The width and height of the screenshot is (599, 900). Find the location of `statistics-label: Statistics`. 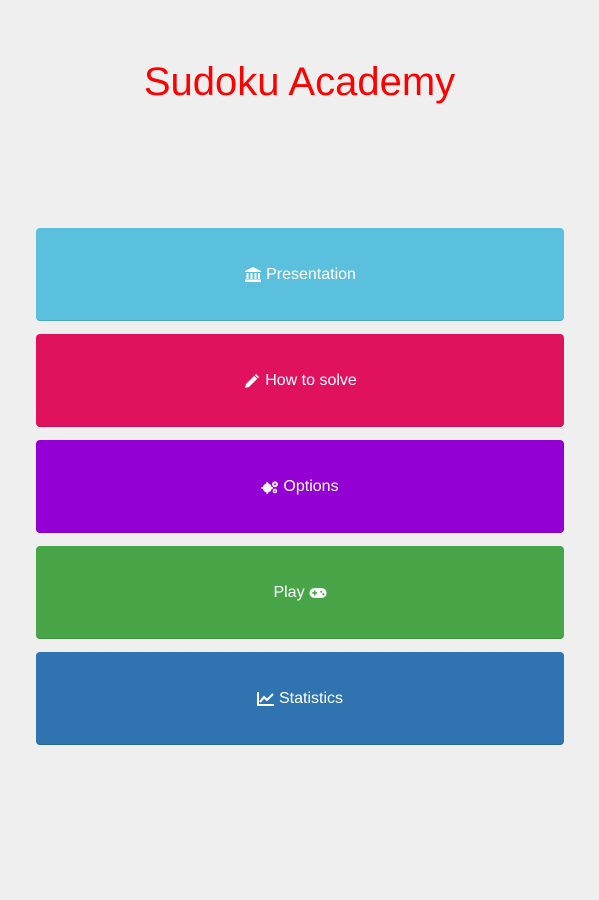

statistics-label: Statistics is located at coordinates (310, 698).